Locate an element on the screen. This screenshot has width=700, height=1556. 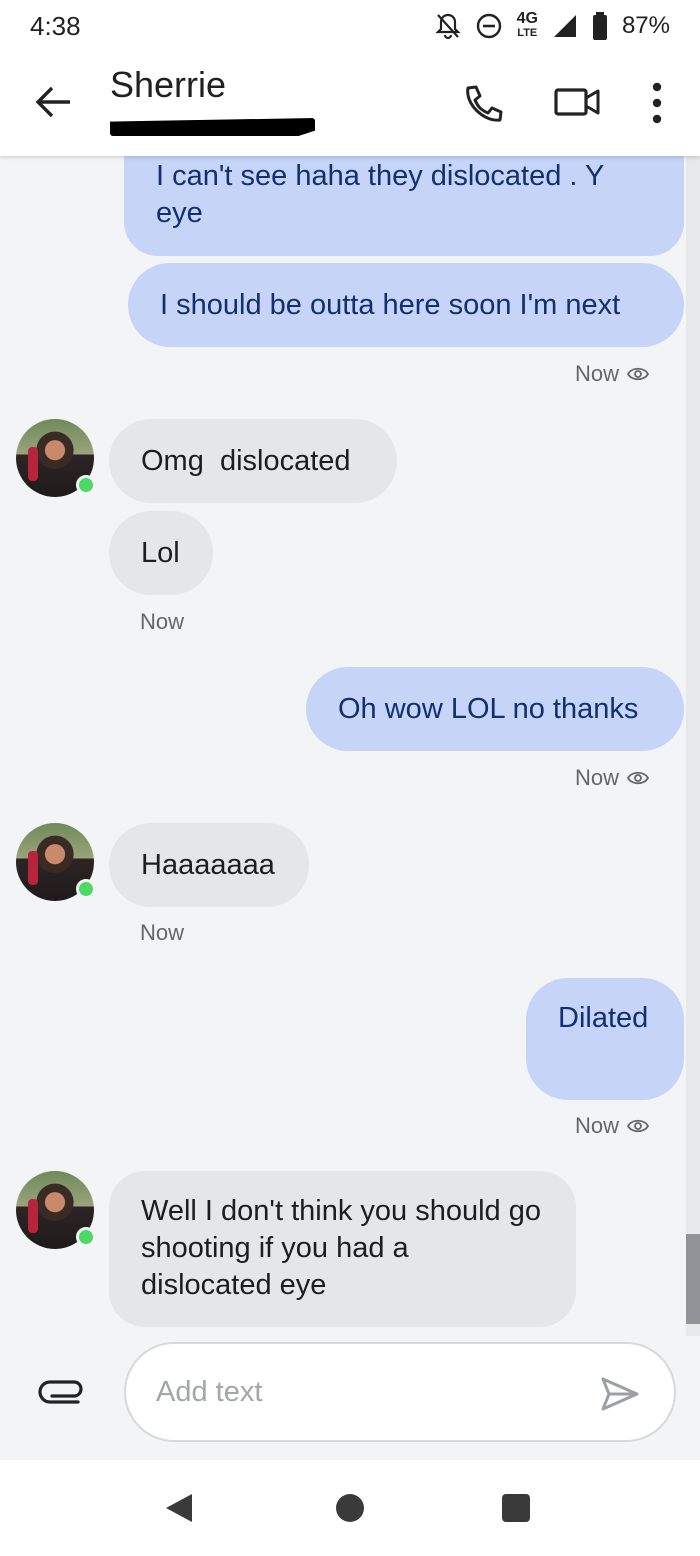
do-not-disturb-icon is located at coordinates (488, 26).